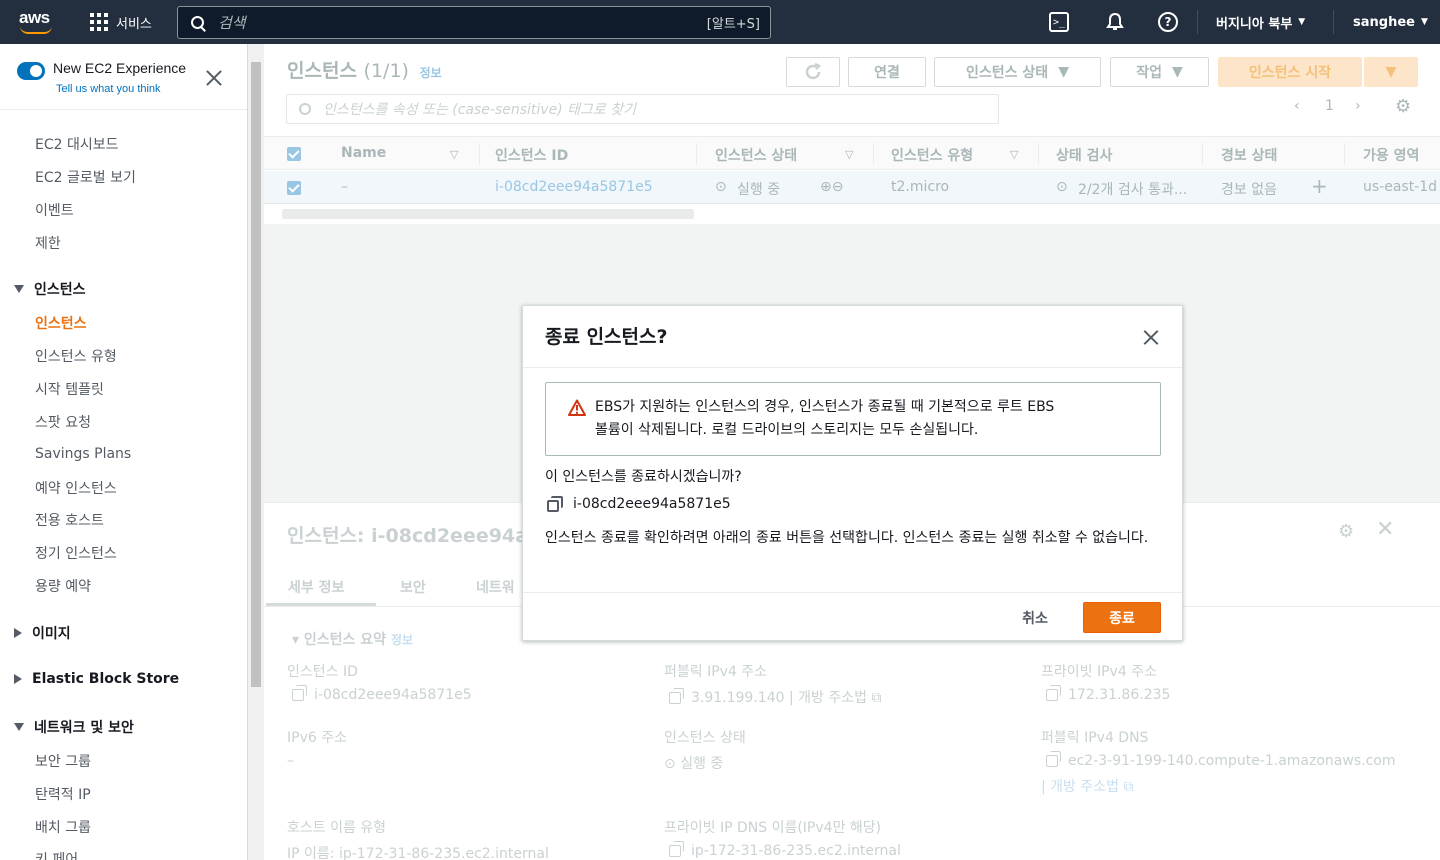  What do you see at coordinates (76, 488) in the screenshot?
I see `sidebar-item-reserved-instances: 예약 인스턴스` at bounding box center [76, 488].